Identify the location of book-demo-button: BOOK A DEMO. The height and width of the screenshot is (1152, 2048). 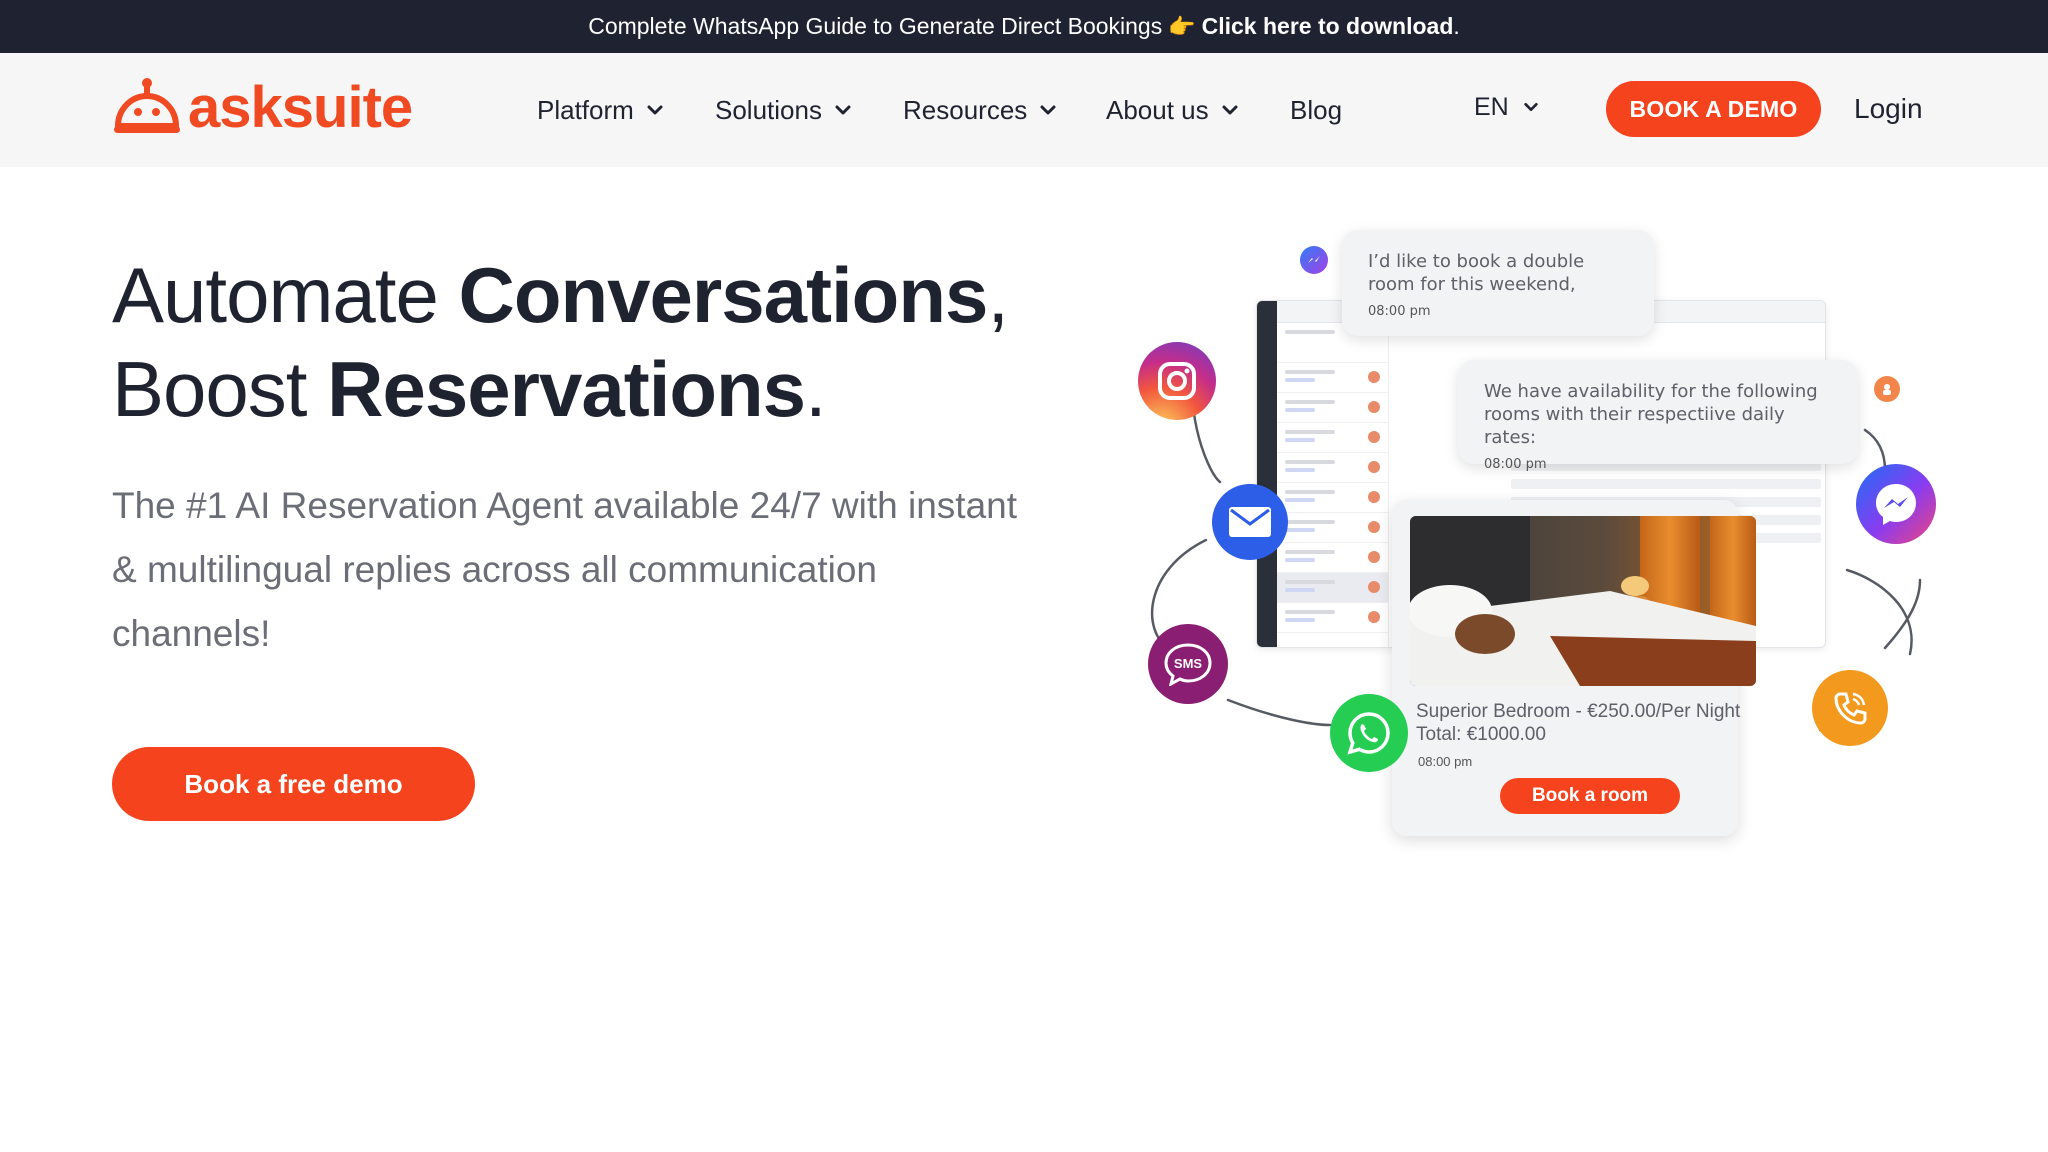
(1713, 109).